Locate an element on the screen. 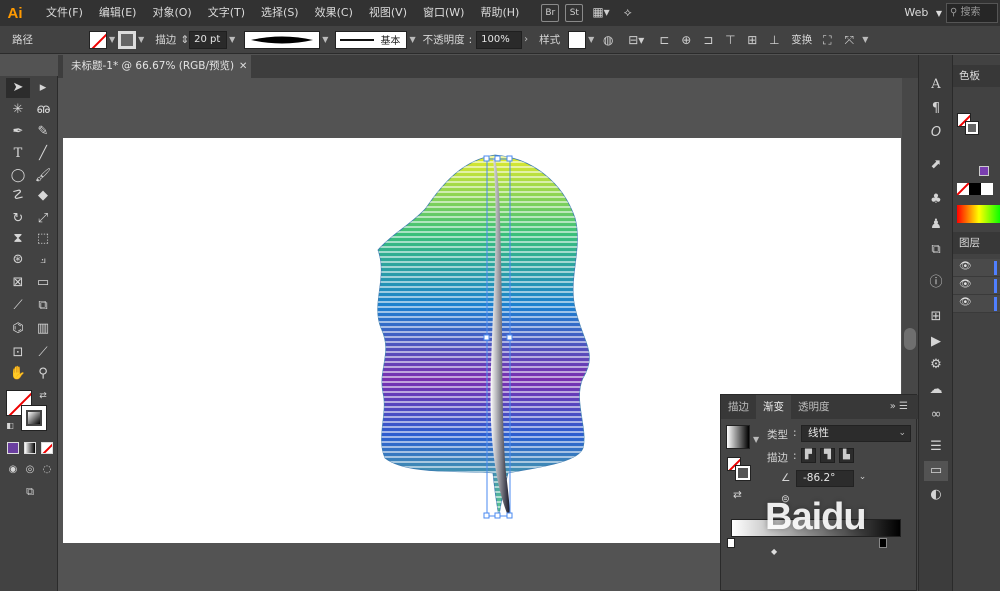  brush-profile-preview is located at coordinates (282, 39).